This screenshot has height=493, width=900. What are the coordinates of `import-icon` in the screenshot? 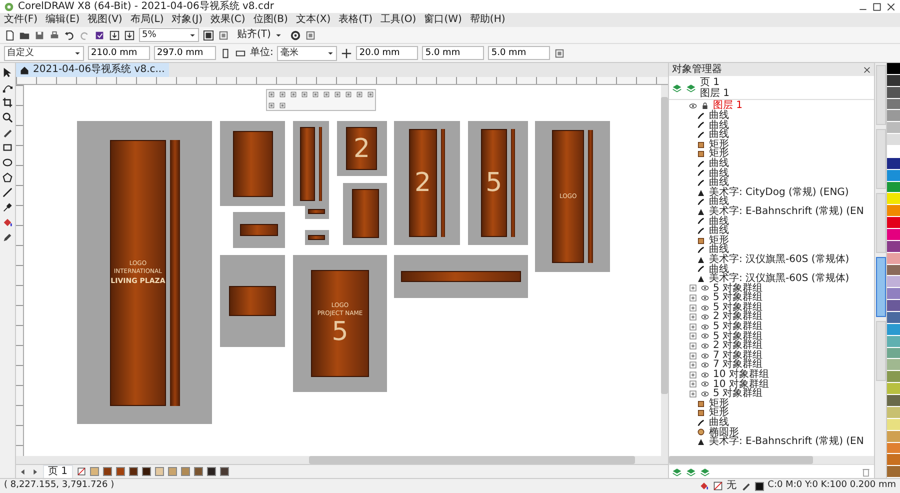 It's located at (114, 35).